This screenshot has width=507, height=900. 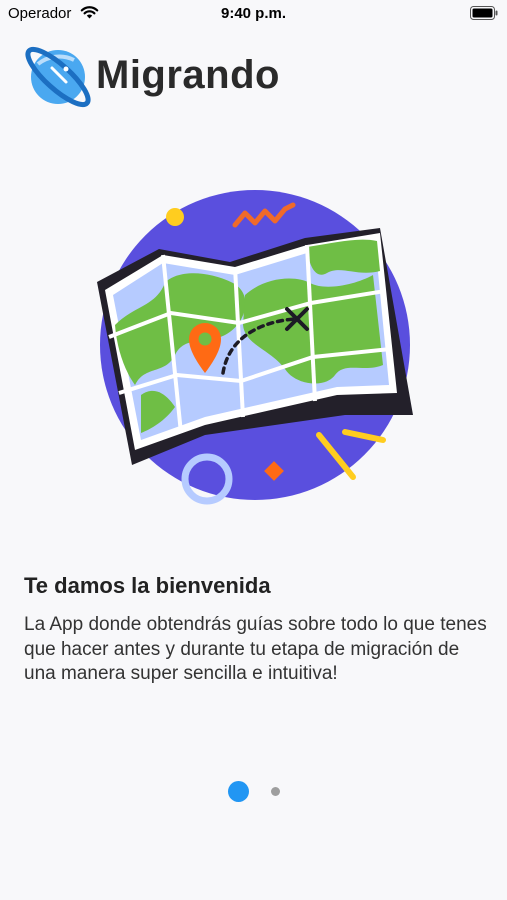 I want to click on app-title: Migrando, so click(x=188, y=75).